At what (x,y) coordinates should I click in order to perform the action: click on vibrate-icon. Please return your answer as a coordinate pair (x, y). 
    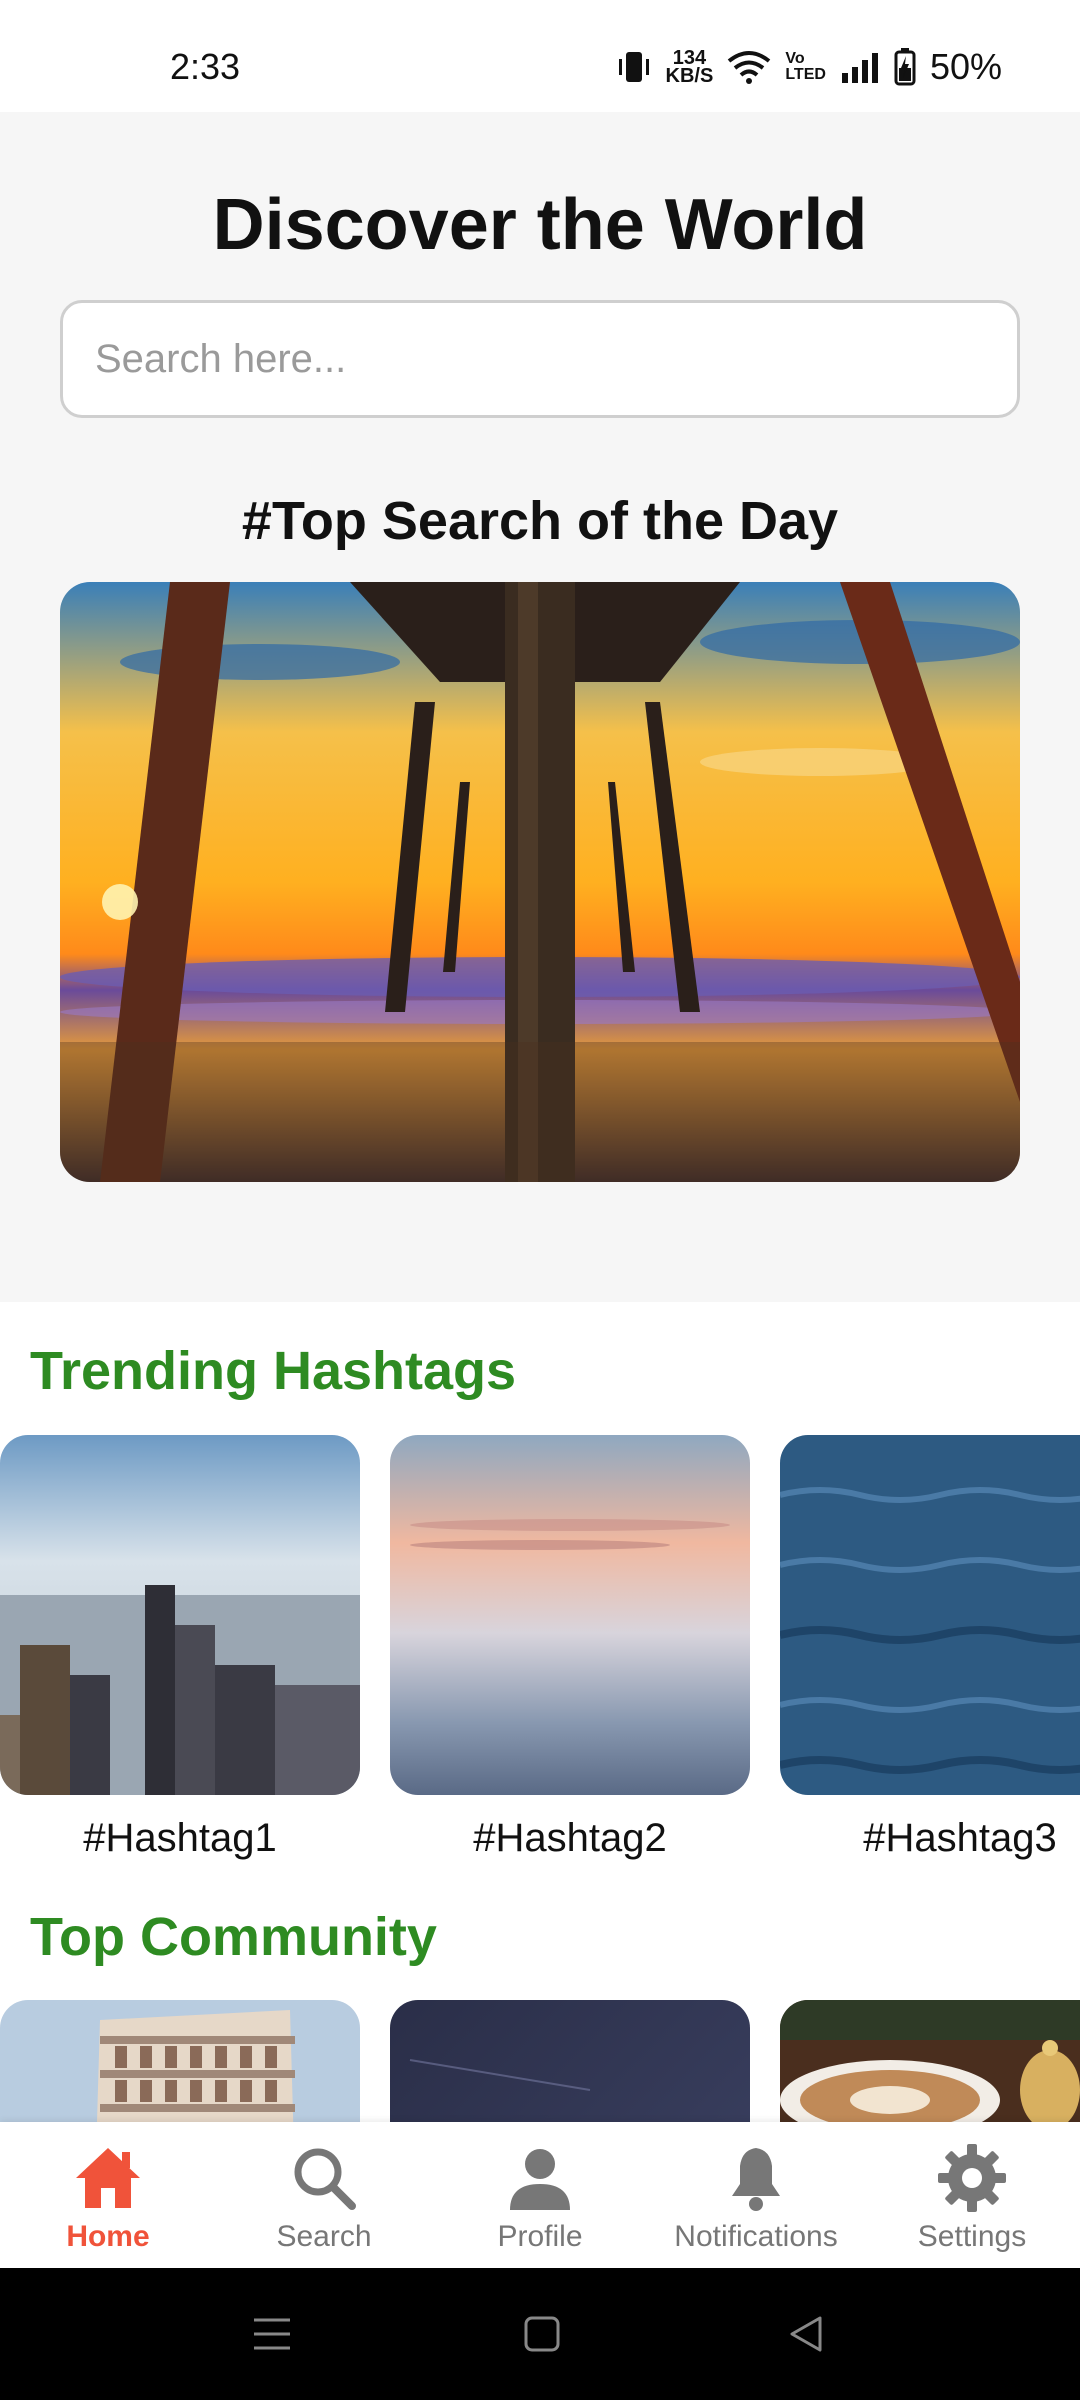
    Looking at the image, I should click on (633, 67).